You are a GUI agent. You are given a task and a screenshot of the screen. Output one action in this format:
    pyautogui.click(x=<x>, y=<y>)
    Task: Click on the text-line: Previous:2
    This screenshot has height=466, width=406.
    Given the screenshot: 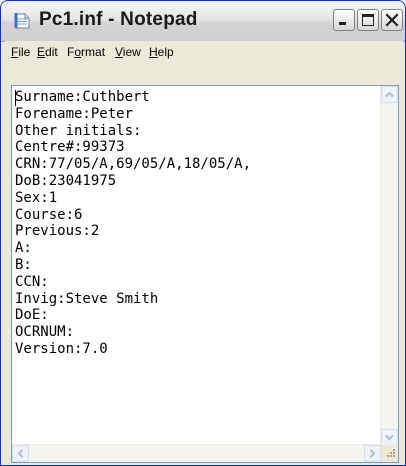 What is the action you would take?
    pyautogui.click(x=57, y=231)
    